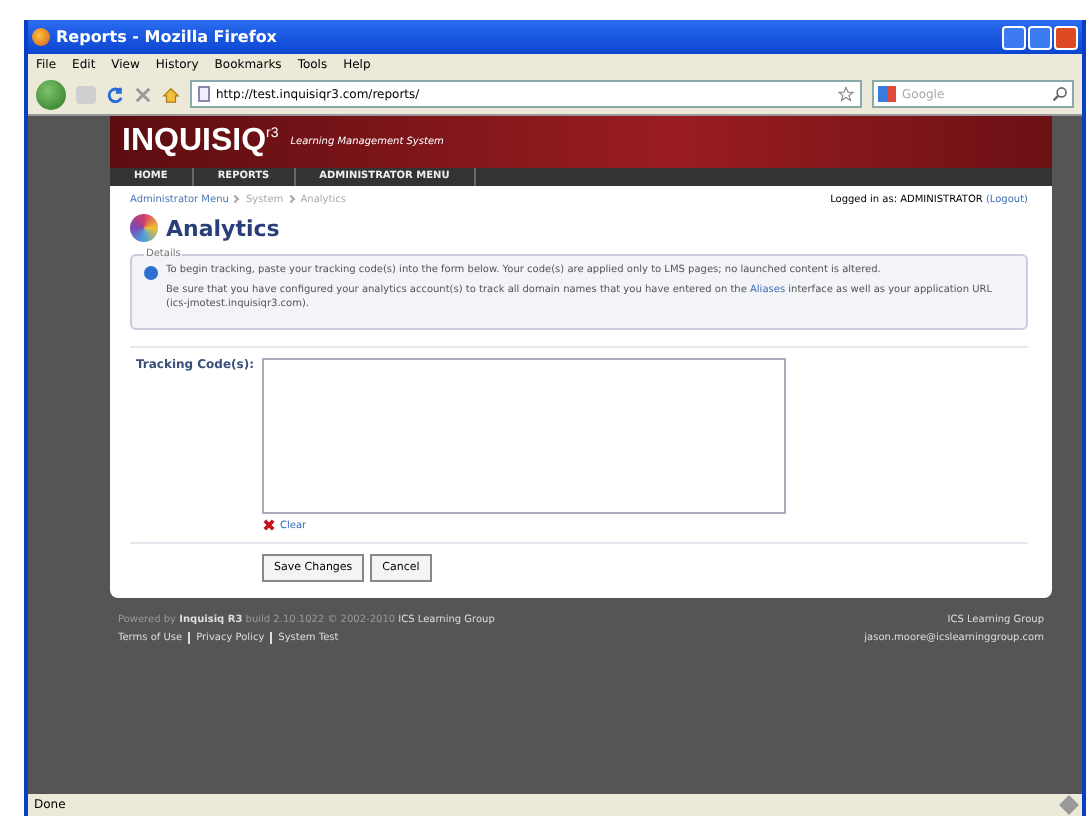 This screenshot has height=816, width=1086. Describe the element at coordinates (166, 37) in the screenshot. I see `window-title: Reports - Mozilla Firefox` at that location.